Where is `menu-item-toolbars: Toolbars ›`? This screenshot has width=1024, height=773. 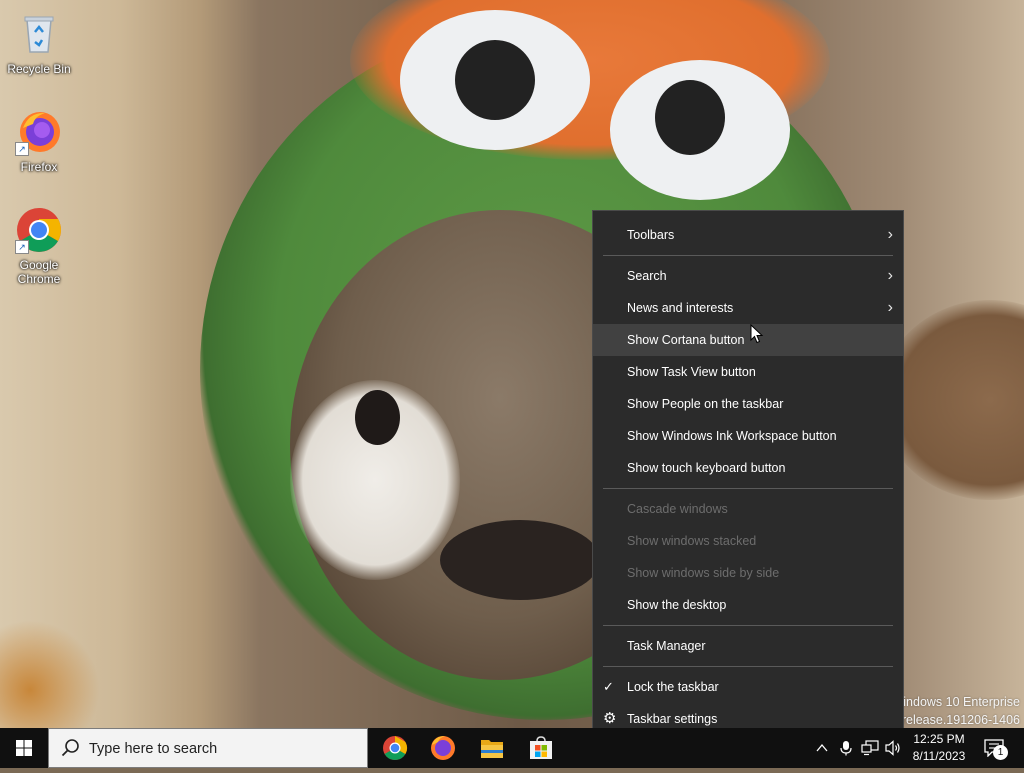
menu-item-toolbars: Toolbars › is located at coordinates (748, 235).